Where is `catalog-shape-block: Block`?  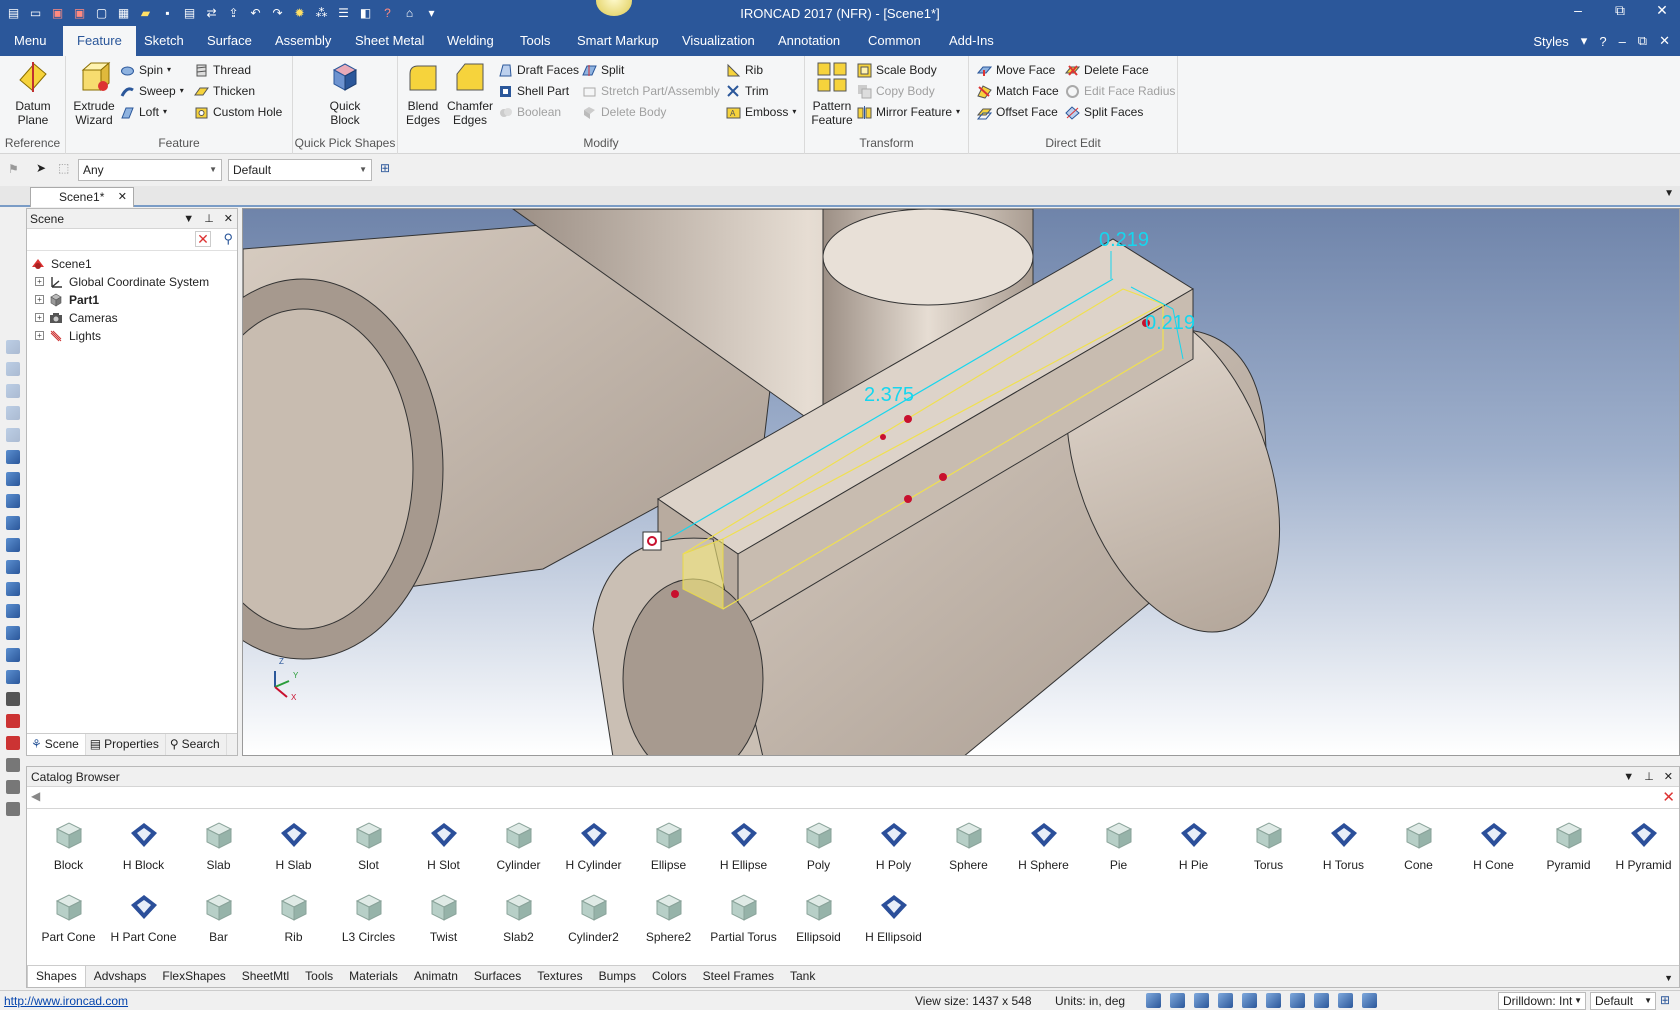 catalog-shape-block: Block is located at coordinates (68, 848).